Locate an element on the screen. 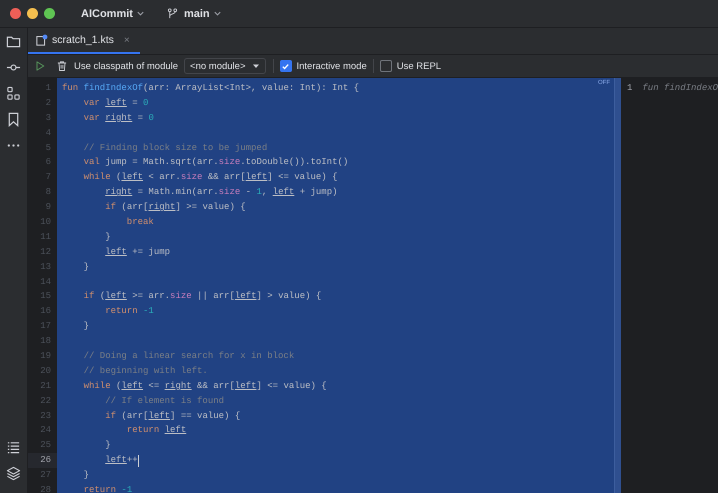  code-line: var left = 0 is located at coordinates (115, 103).